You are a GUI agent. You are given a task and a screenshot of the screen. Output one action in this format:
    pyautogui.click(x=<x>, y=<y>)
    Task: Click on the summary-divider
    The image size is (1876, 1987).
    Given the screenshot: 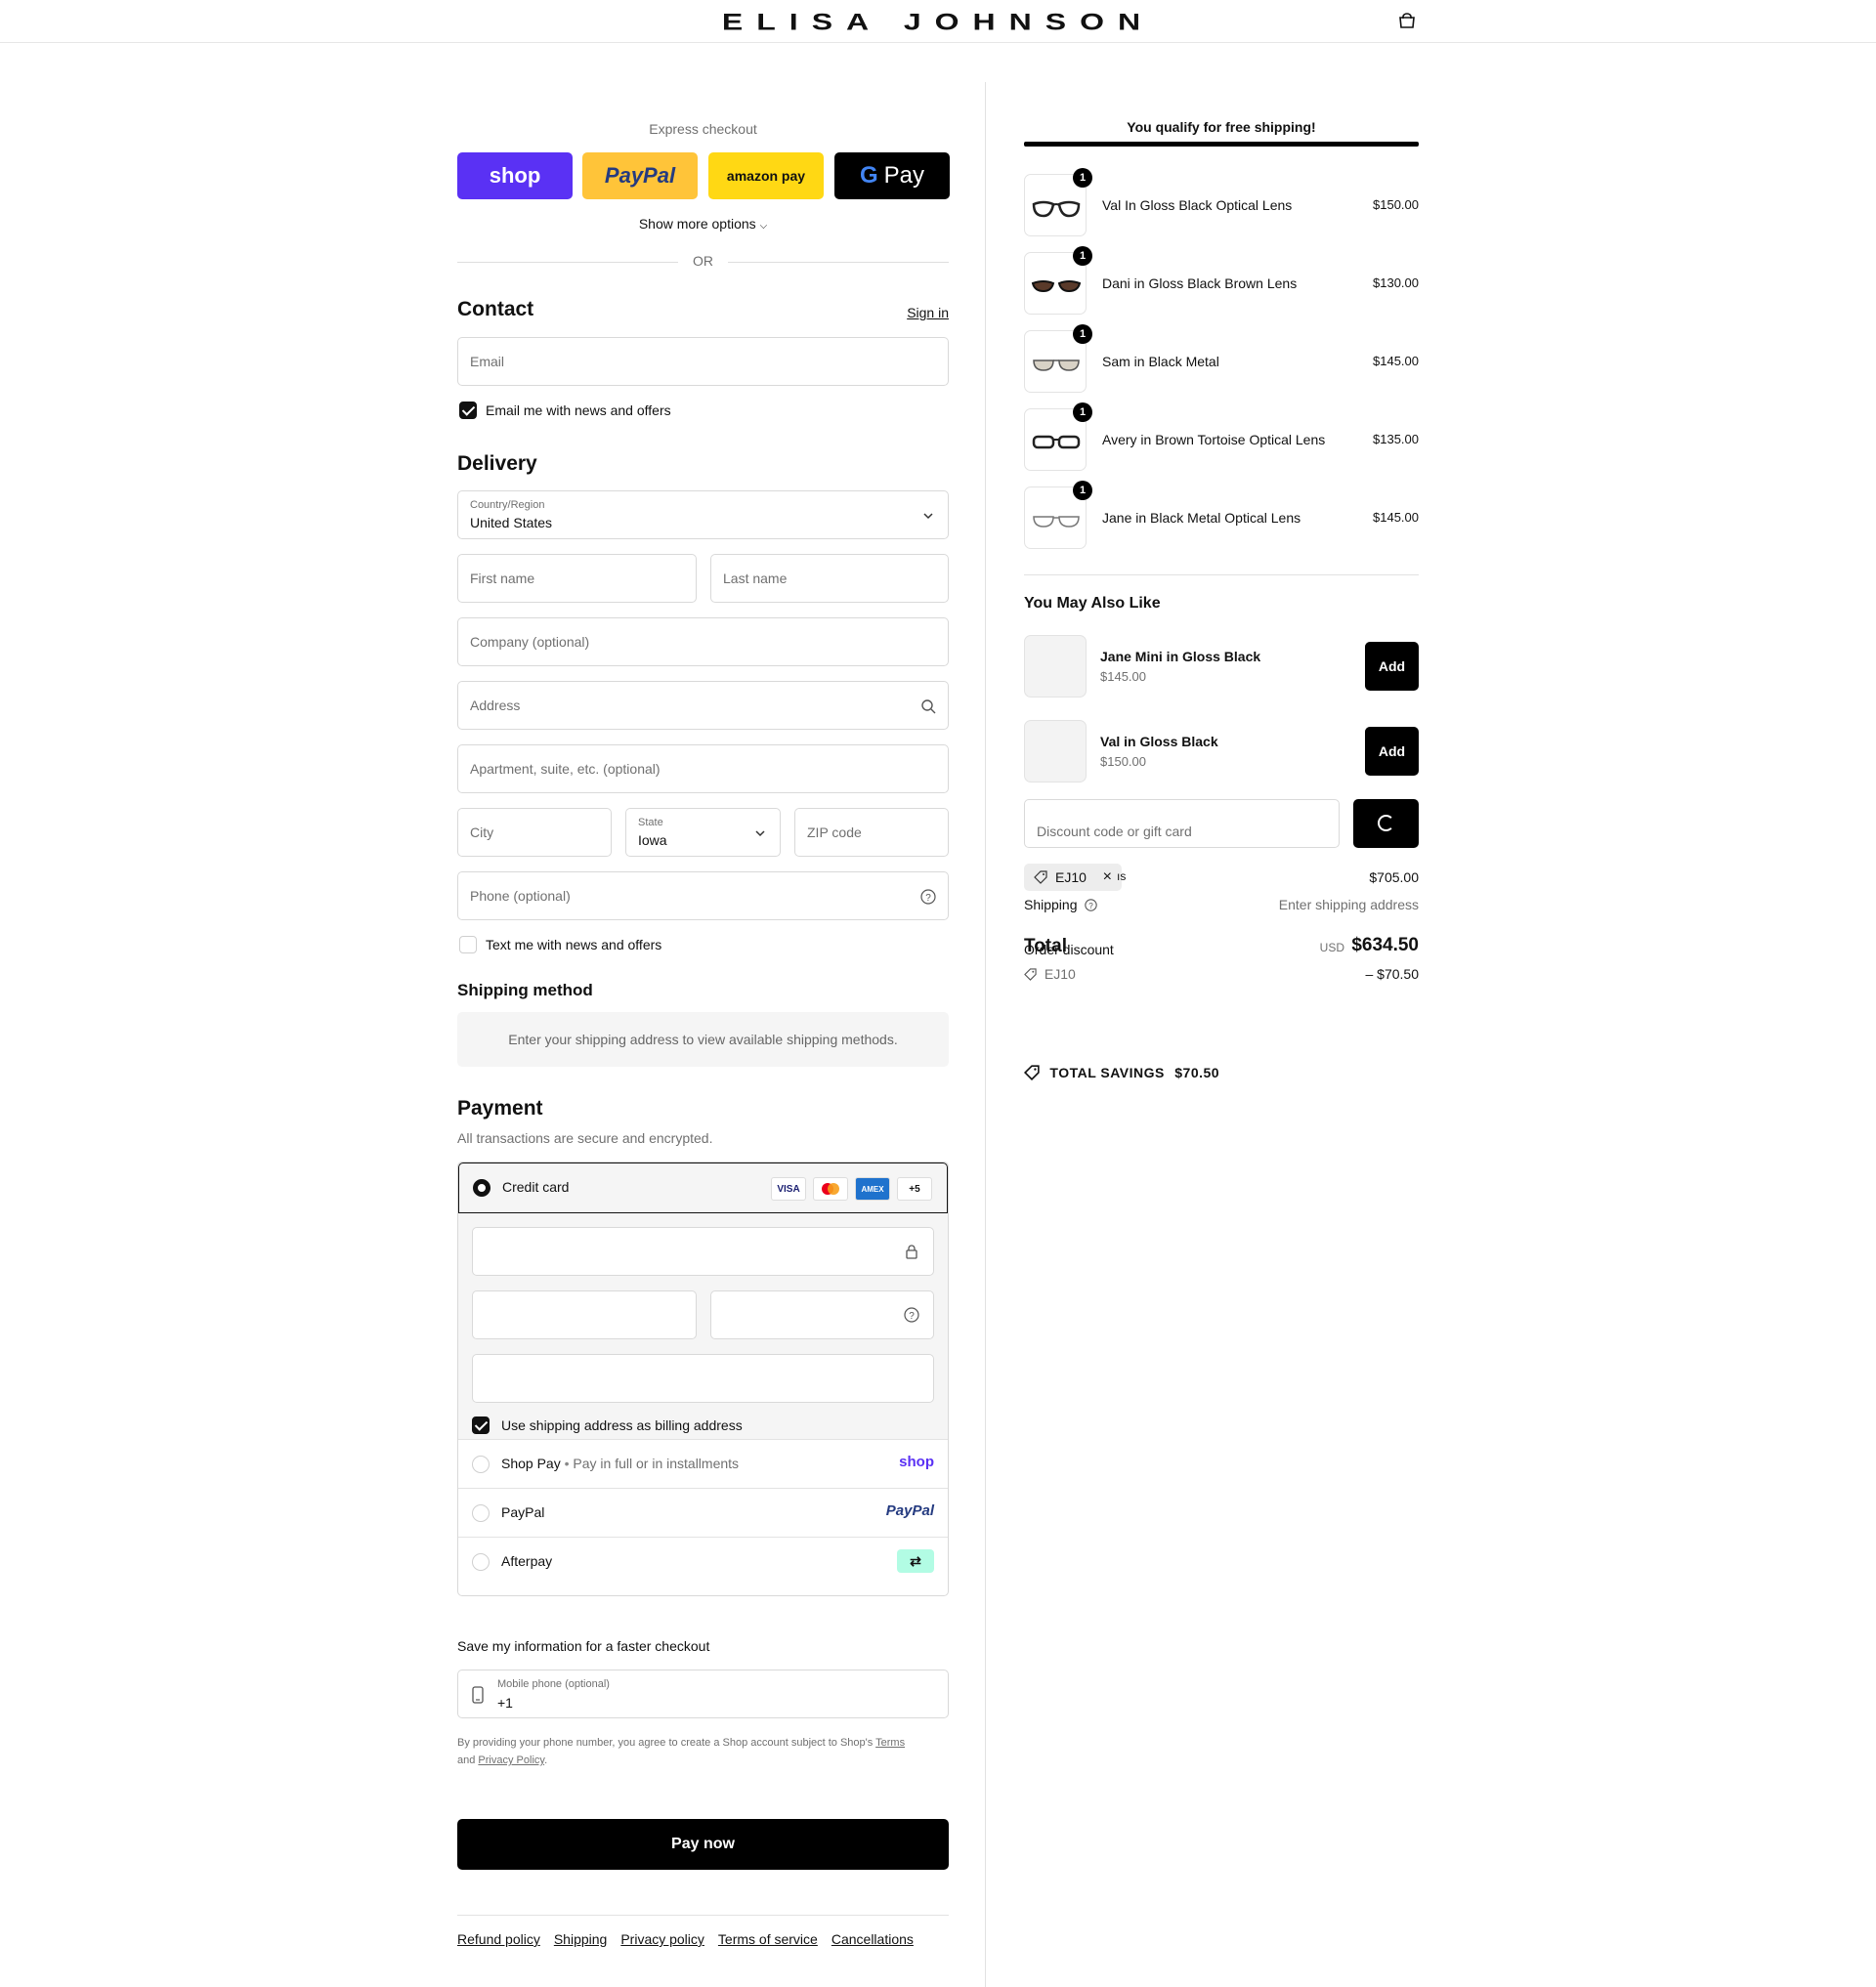 What is the action you would take?
    pyautogui.click(x=1221, y=574)
    